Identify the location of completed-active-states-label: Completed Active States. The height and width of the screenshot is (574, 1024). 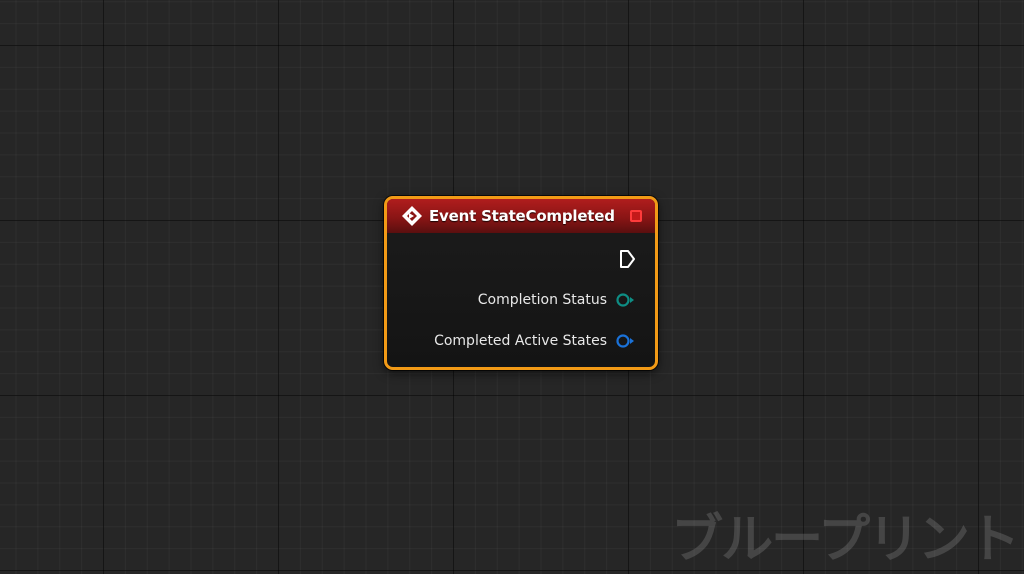
(520, 341).